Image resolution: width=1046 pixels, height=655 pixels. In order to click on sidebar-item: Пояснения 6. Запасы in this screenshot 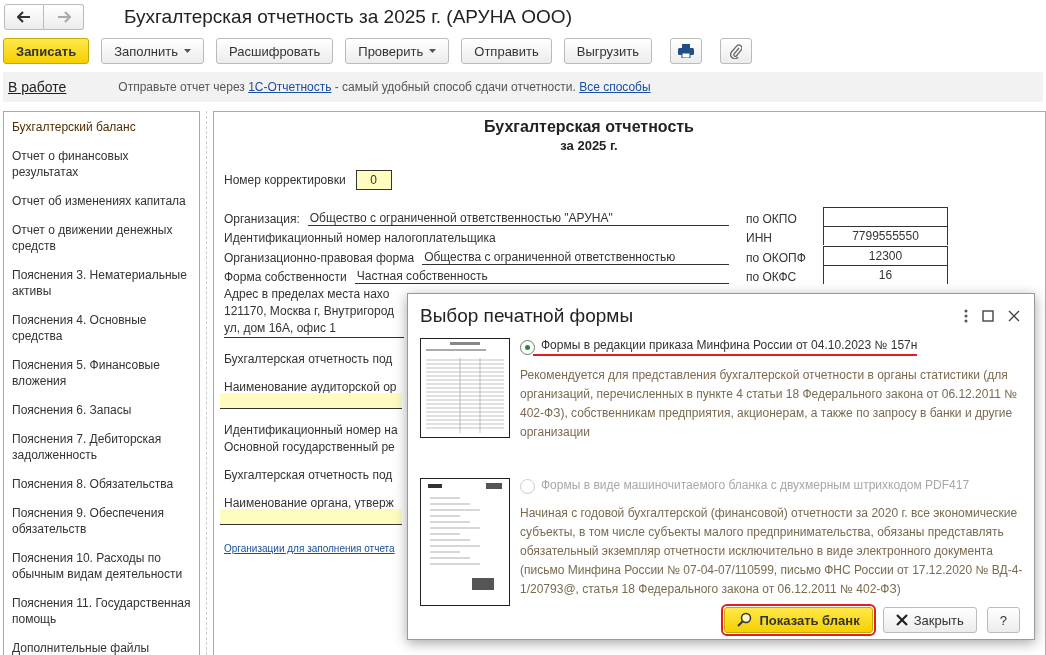, I will do `click(102, 410)`.